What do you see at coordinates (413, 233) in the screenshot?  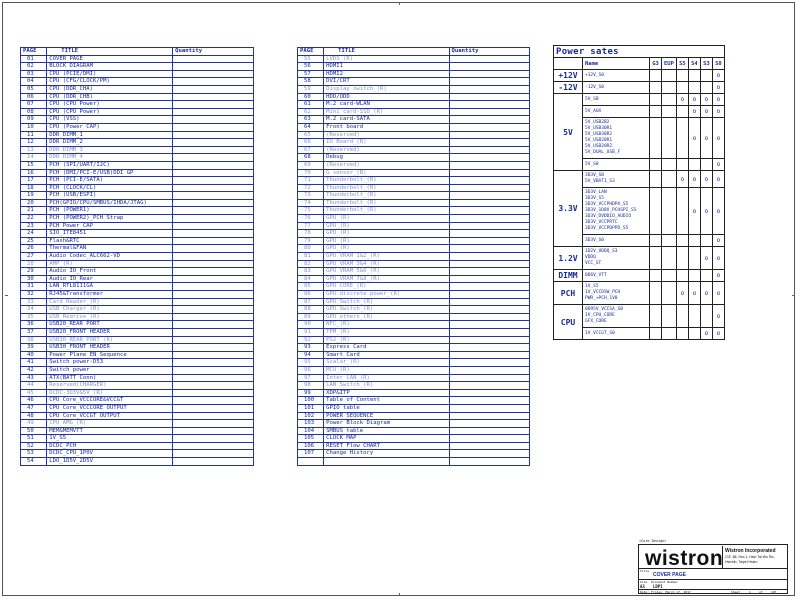 I see `index-row: 78 GPU_(R)` at bounding box center [413, 233].